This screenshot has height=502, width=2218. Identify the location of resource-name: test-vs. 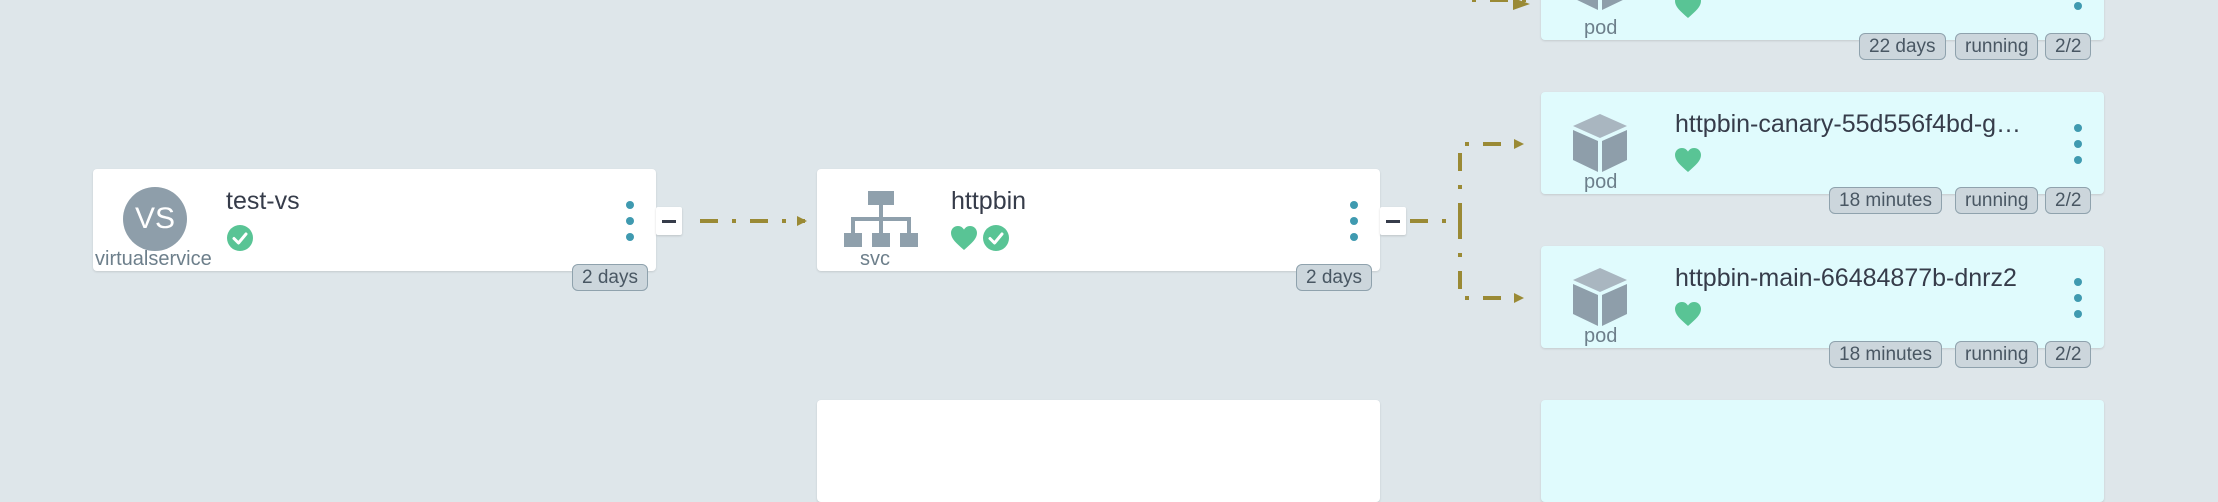
(376, 201).